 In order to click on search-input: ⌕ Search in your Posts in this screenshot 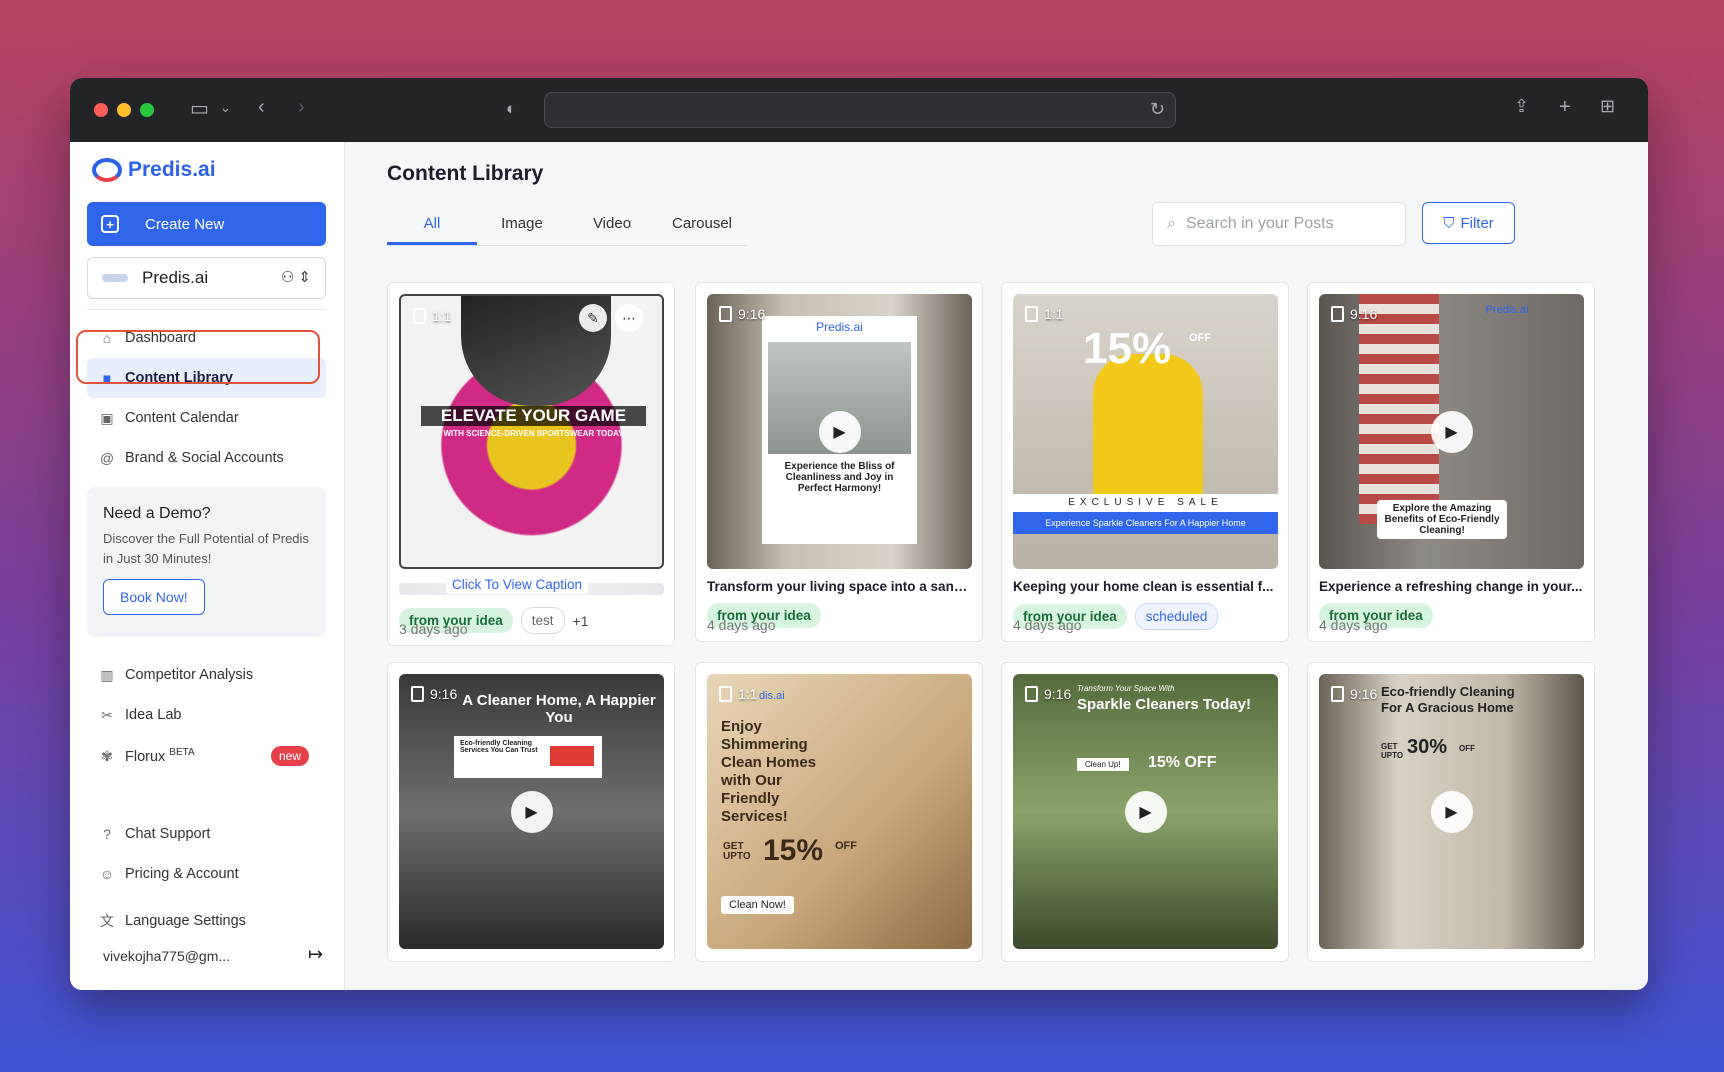, I will do `click(1279, 224)`.